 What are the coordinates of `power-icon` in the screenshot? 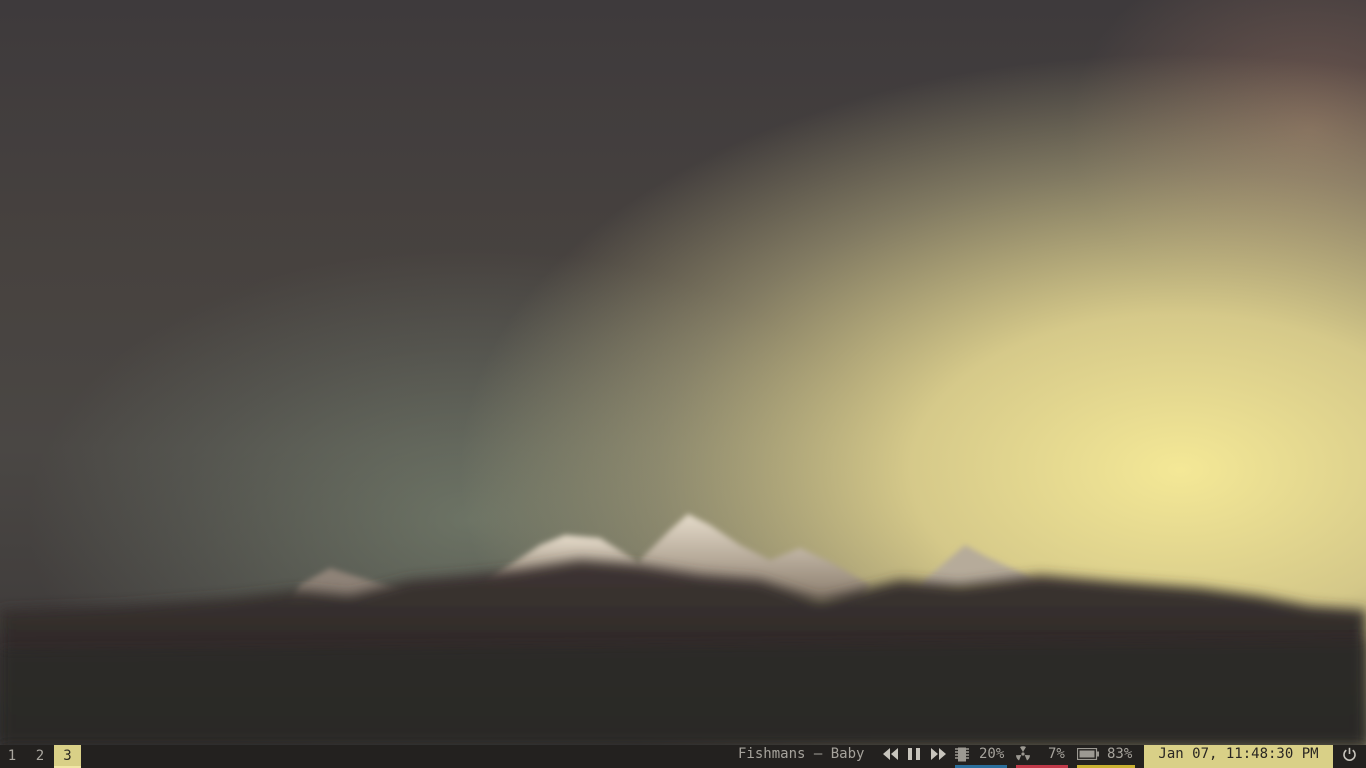 It's located at (1349, 754).